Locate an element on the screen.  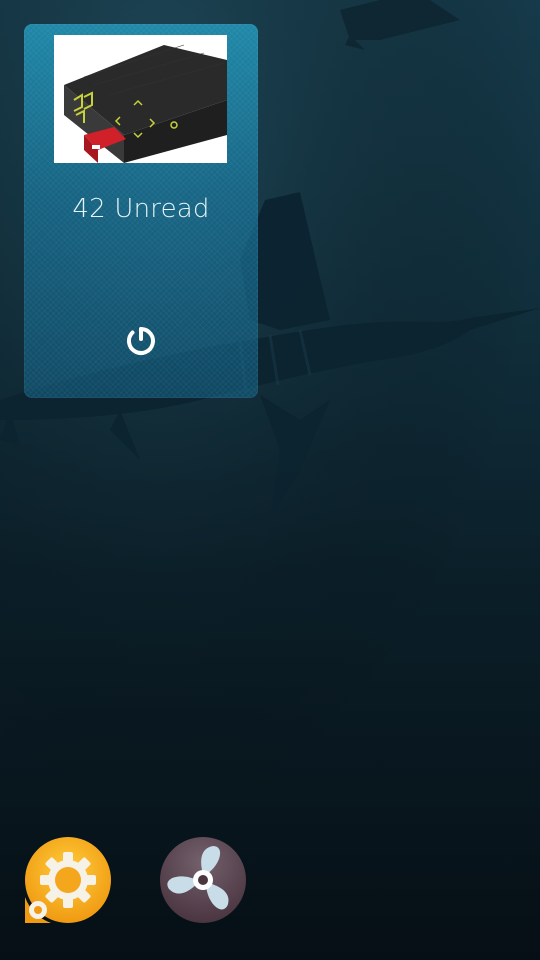
router-box-image-svg is located at coordinates (140, 99).